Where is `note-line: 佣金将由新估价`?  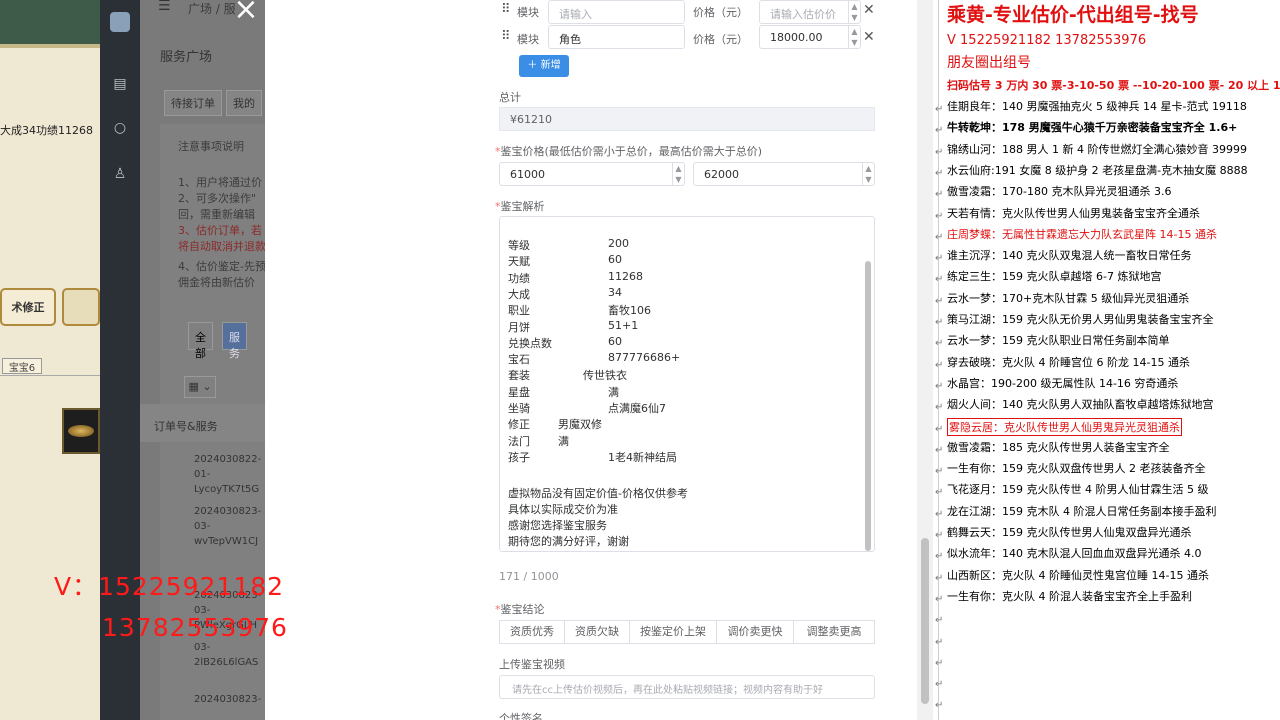 note-line: 佣金将由新估价 is located at coordinates (216, 282).